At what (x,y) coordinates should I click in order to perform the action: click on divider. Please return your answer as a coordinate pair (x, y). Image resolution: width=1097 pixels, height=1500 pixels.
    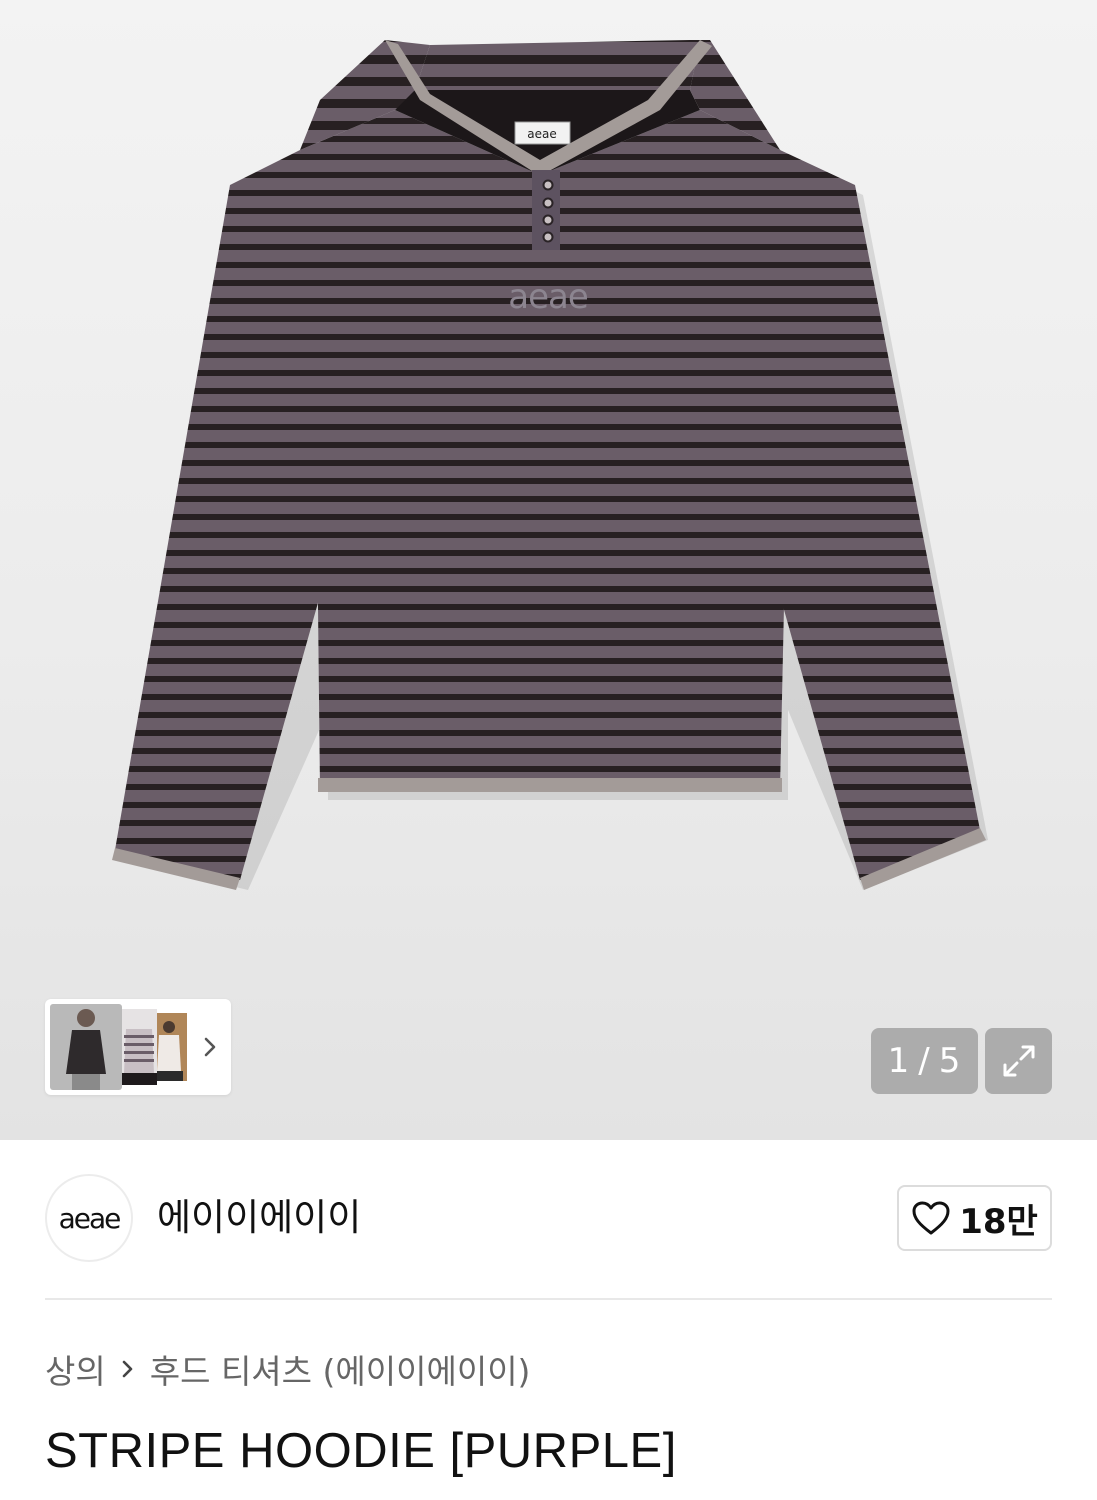
    Looking at the image, I should click on (548, 1299).